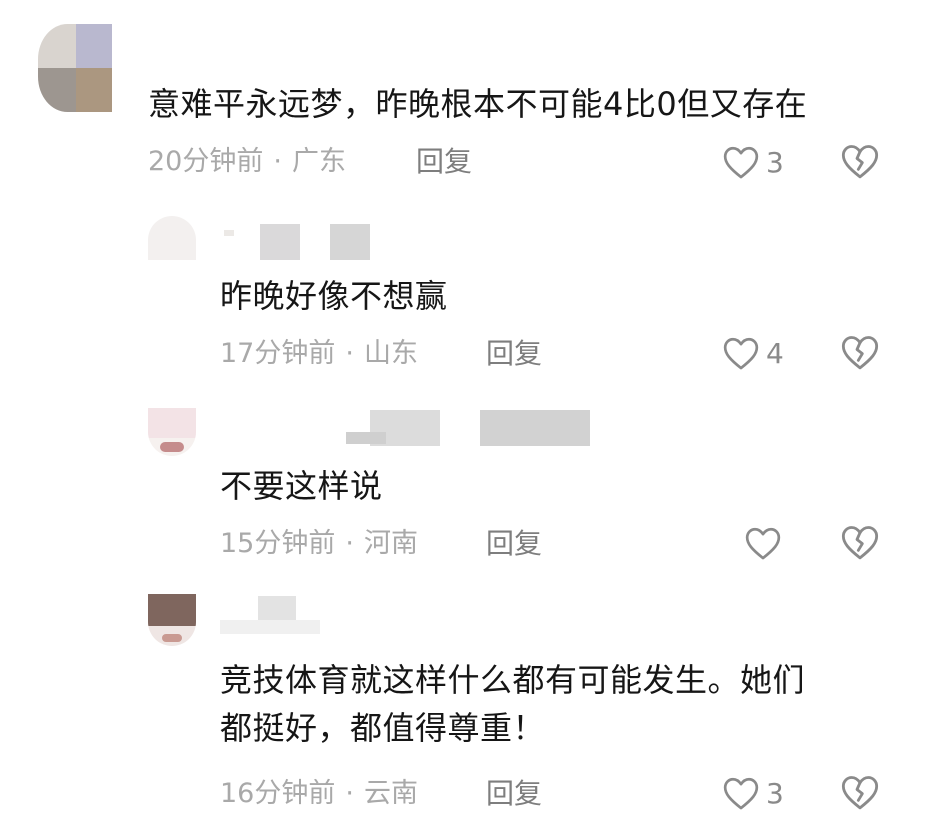  What do you see at coordinates (390, 543) in the screenshot?
I see `comment-location: 河南` at bounding box center [390, 543].